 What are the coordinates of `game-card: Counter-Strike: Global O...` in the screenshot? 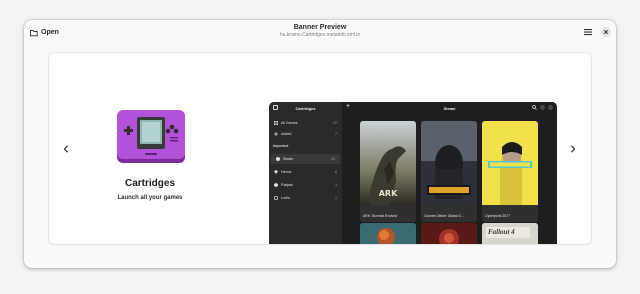 It's located at (449, 171).